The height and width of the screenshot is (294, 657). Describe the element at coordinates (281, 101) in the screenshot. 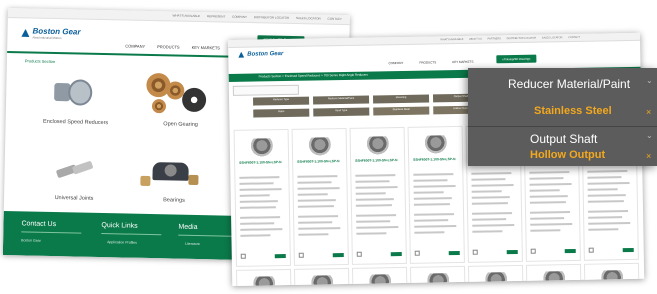

I see `filter-chip: Reducer Type` at that location.